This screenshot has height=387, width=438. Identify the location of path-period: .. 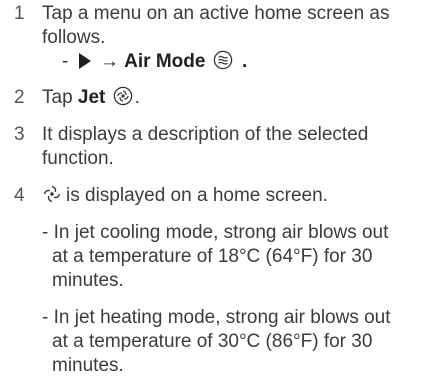
(245, 61).